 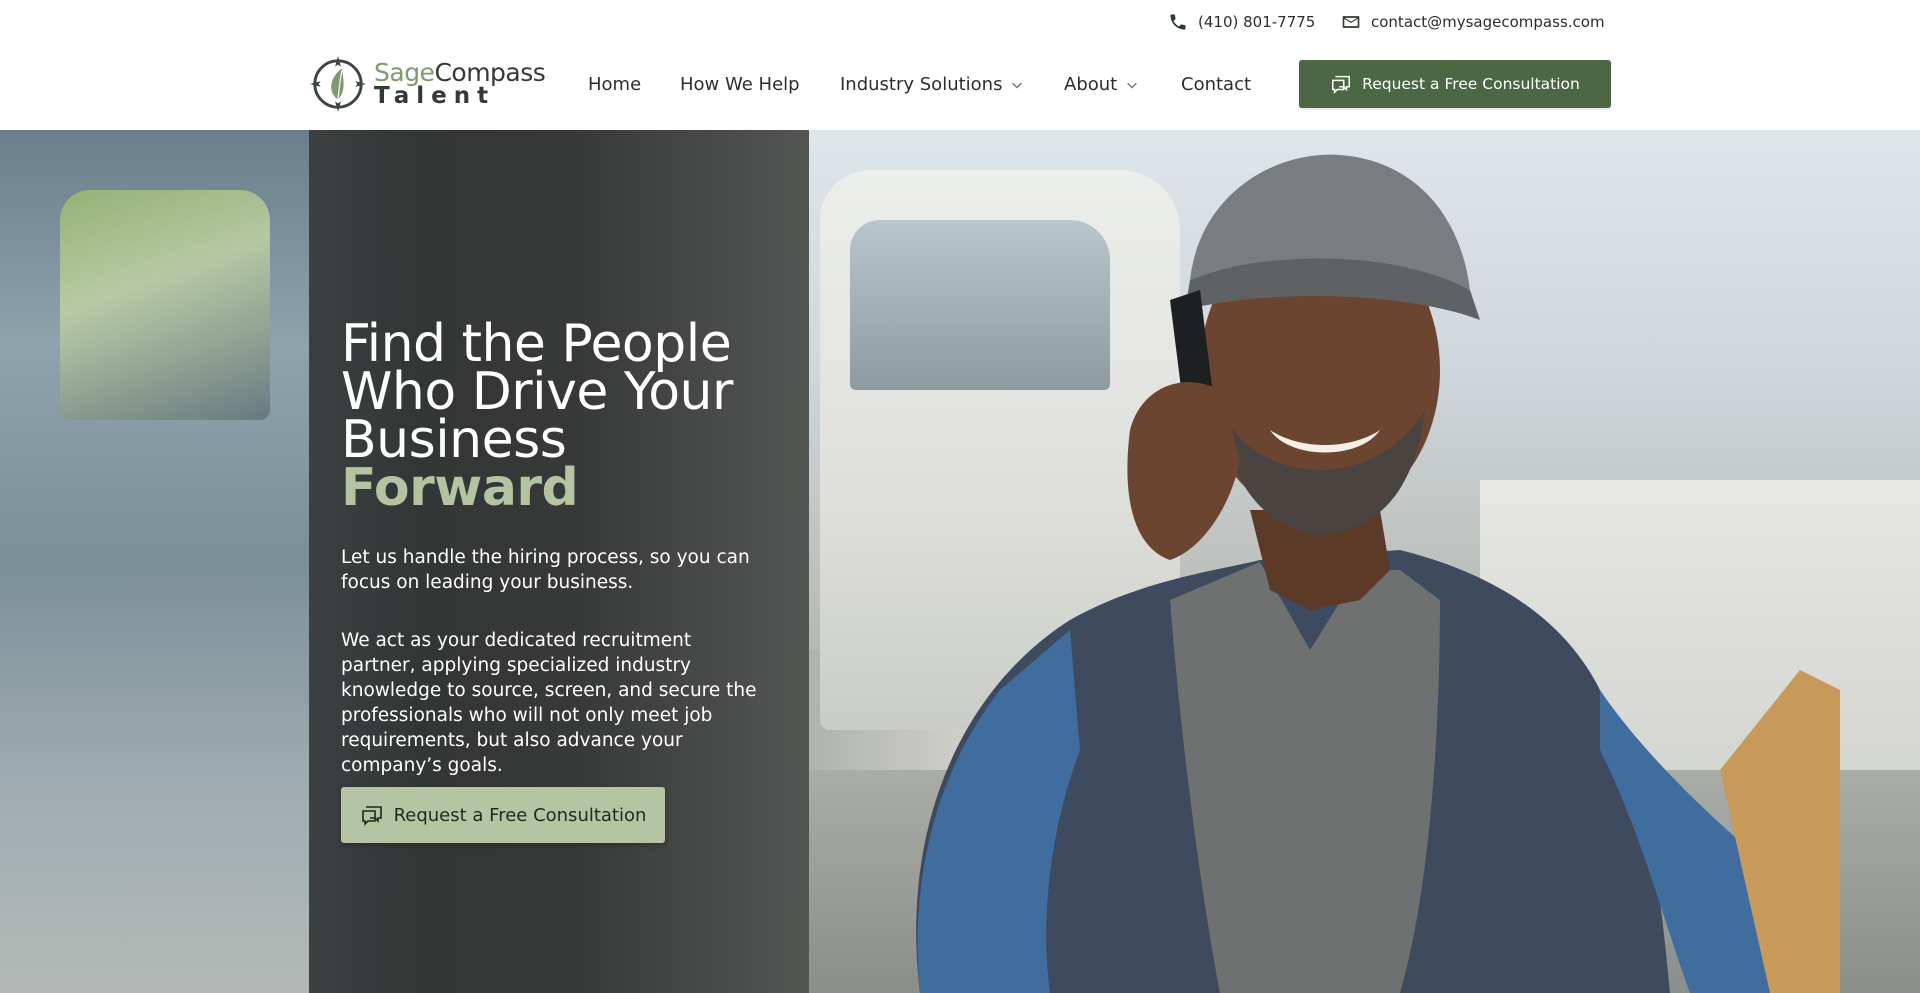 I want to click on nav-item-label: Contact, so click(x=1216, y=84).